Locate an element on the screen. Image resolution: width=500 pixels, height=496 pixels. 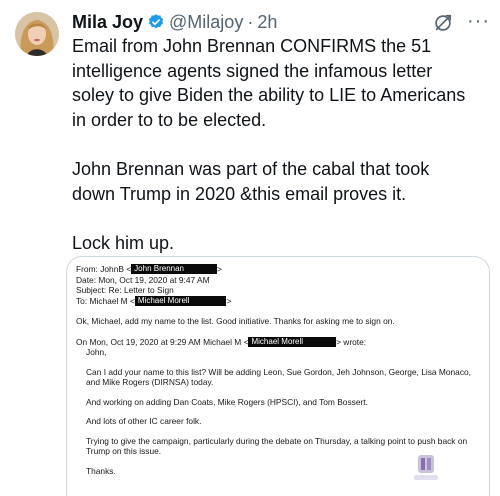
avatar is located at coordinates (37, 34).